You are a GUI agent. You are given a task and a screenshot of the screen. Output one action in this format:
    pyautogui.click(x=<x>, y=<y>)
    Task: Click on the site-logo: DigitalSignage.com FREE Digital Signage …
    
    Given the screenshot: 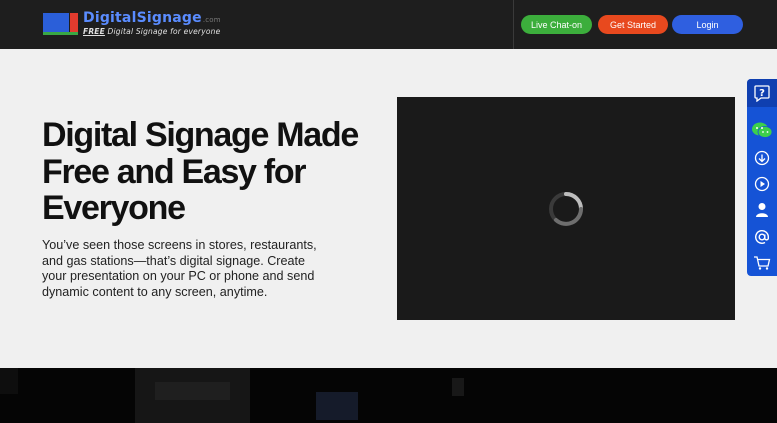 What is the action you would take?
    pyautogui.click(x=133, y=24)
    